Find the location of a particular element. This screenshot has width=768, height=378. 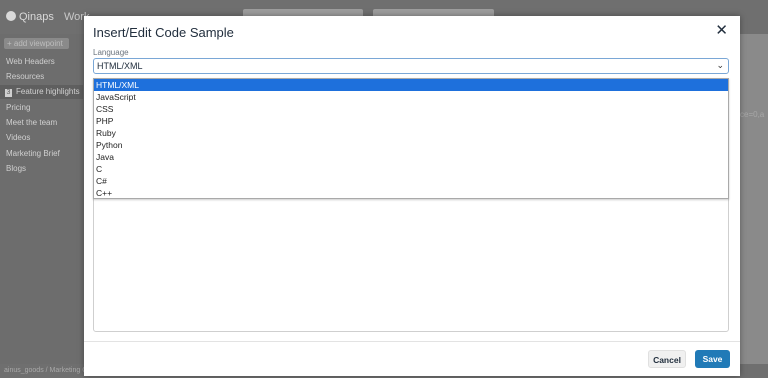

language-select: HTML/XML ⌄ is located at coordinates (411, 66).